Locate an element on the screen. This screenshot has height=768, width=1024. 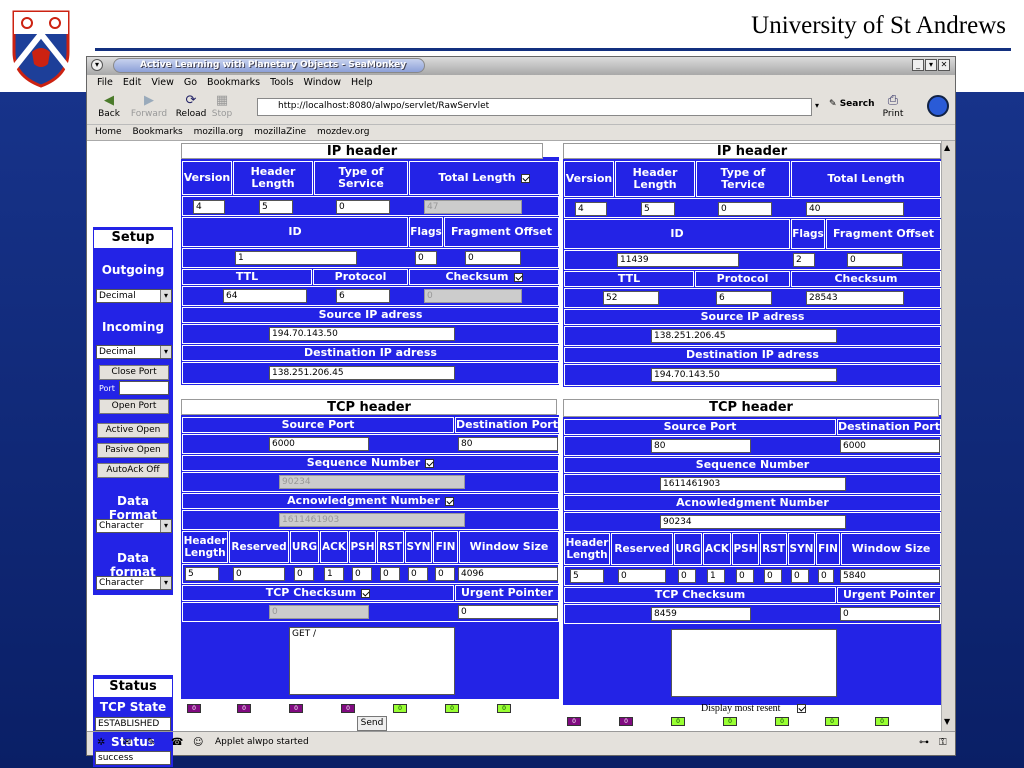
right-tcp-hlen-input: 5 is located at coordinates (587, 576).